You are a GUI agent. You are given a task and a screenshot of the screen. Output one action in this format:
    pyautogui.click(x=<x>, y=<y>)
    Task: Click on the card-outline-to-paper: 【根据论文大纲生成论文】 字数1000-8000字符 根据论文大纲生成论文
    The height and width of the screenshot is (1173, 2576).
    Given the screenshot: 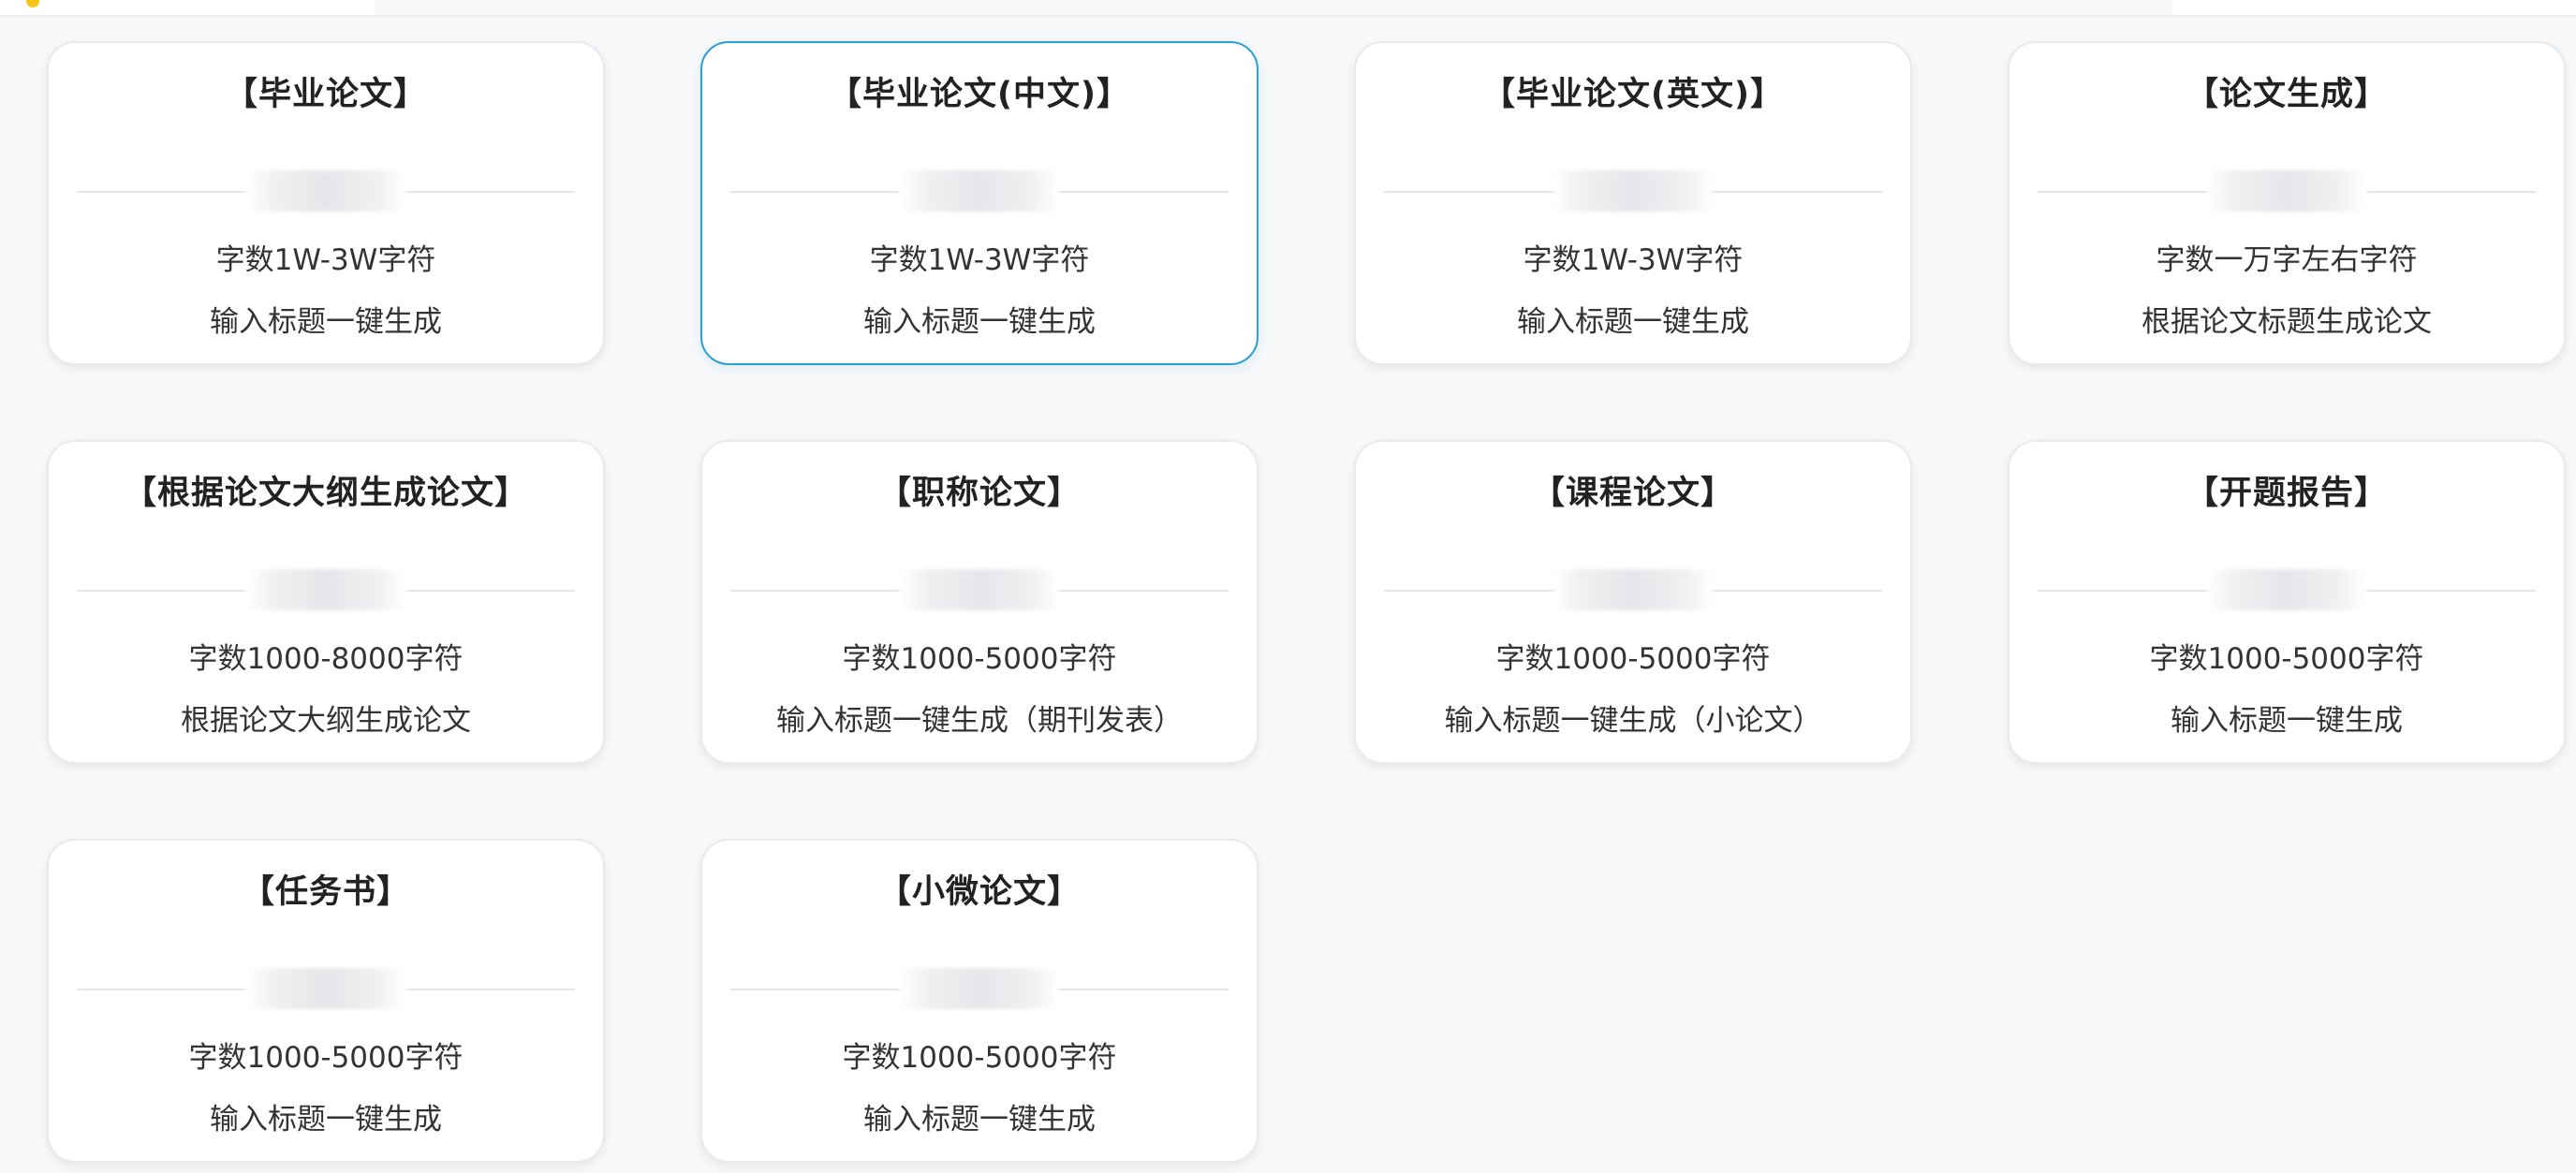 What is the action you would take?
    pyautogui.click(x=326, y=602)
    